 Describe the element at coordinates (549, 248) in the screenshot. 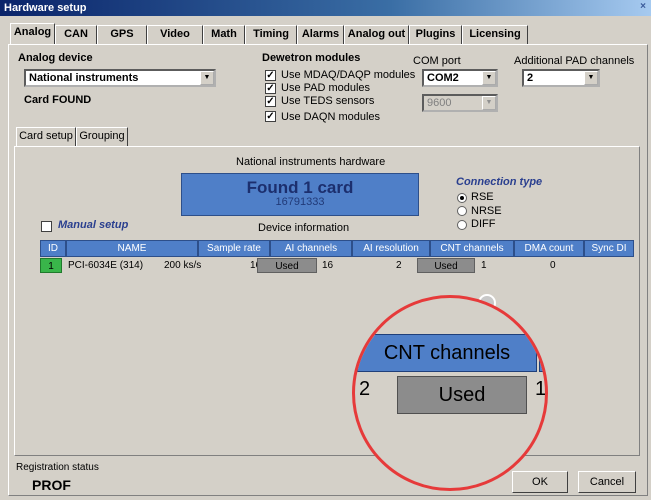

I see `col-dma-count: DMA count` at that location.